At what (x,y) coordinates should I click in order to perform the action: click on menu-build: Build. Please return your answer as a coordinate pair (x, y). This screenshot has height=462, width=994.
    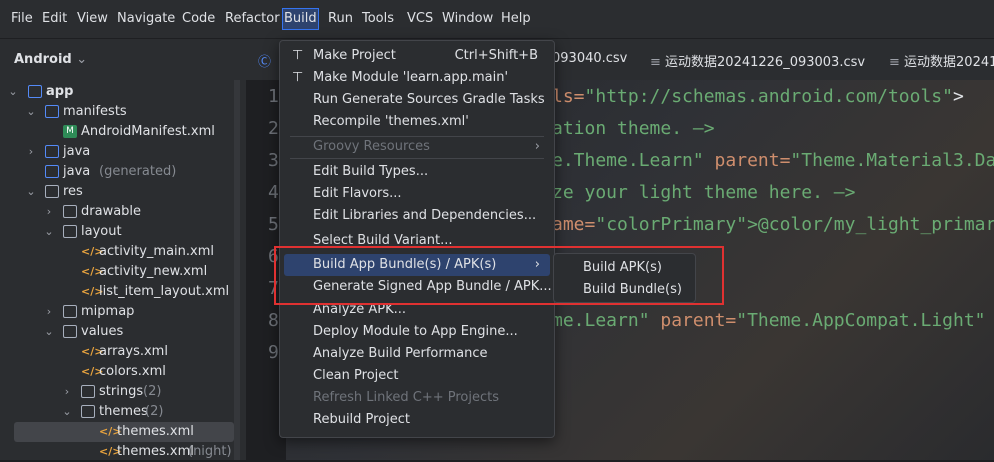
    Looking at the image, I should click on (300, 19).